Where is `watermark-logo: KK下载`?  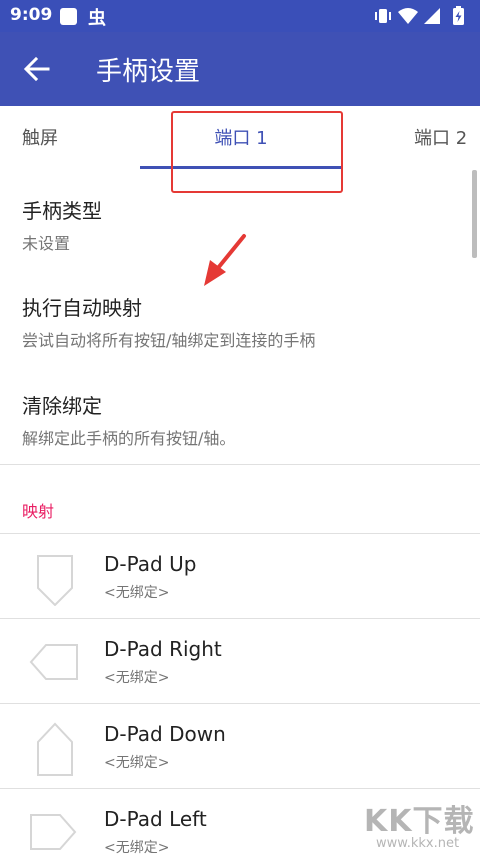 watermark-logo: KK下载 is located at coordinates (419, 821).